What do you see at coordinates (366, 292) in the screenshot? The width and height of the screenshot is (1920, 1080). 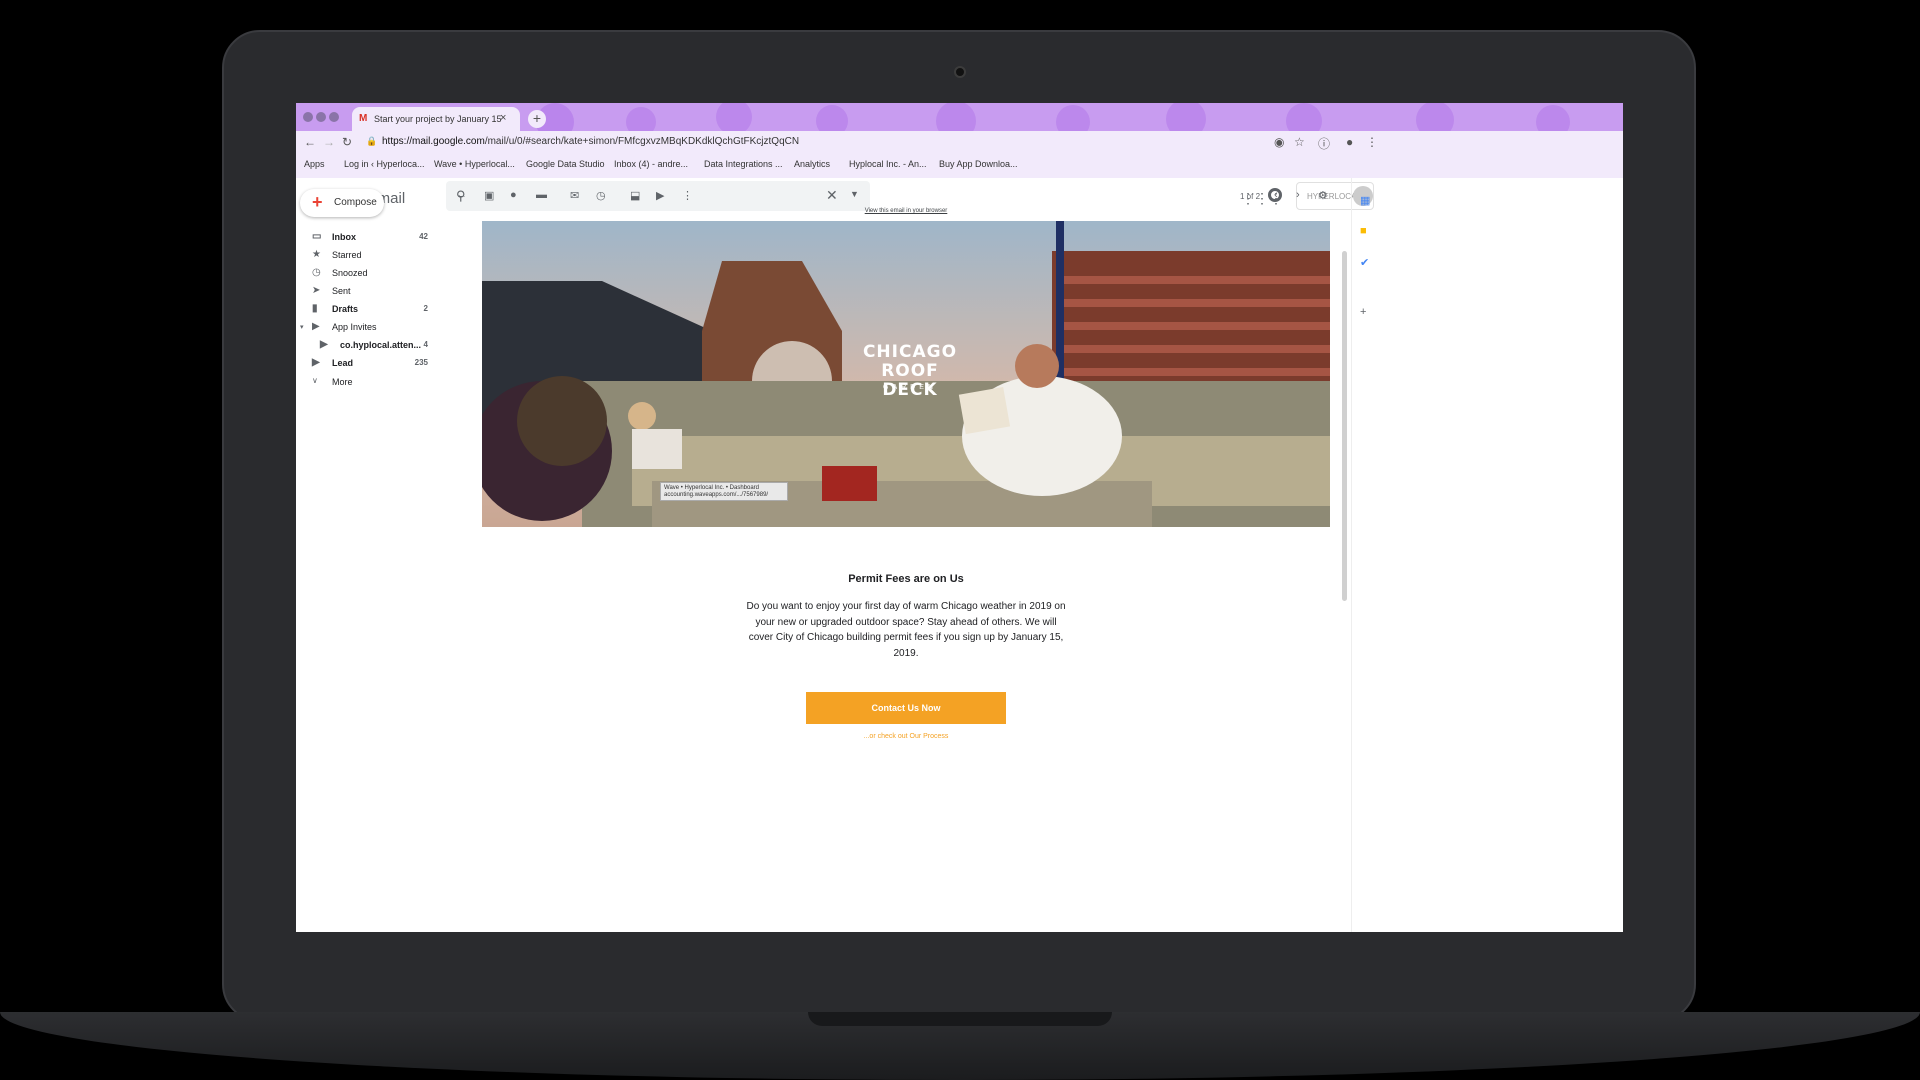 I see `sidebar-item-sent: ➤ Sent` at bounding box center [366, 292].